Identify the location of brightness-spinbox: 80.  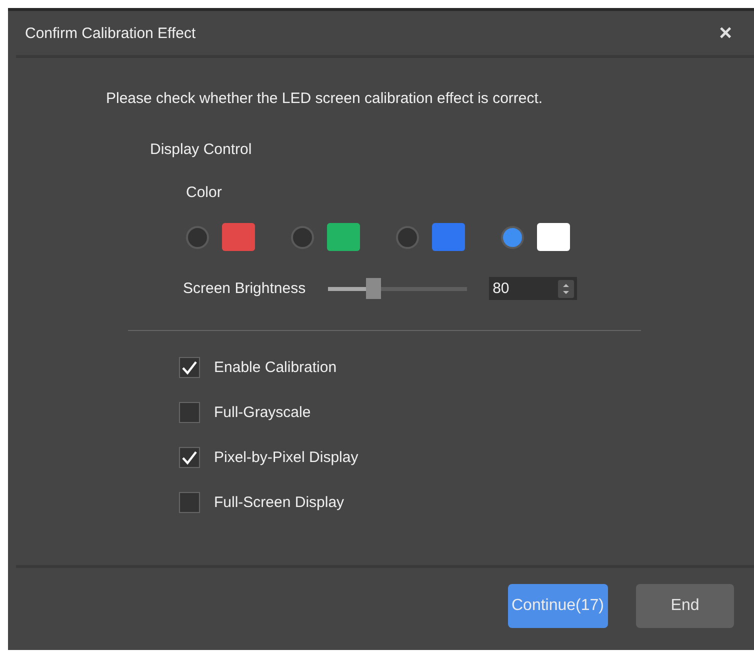
(532, 288).